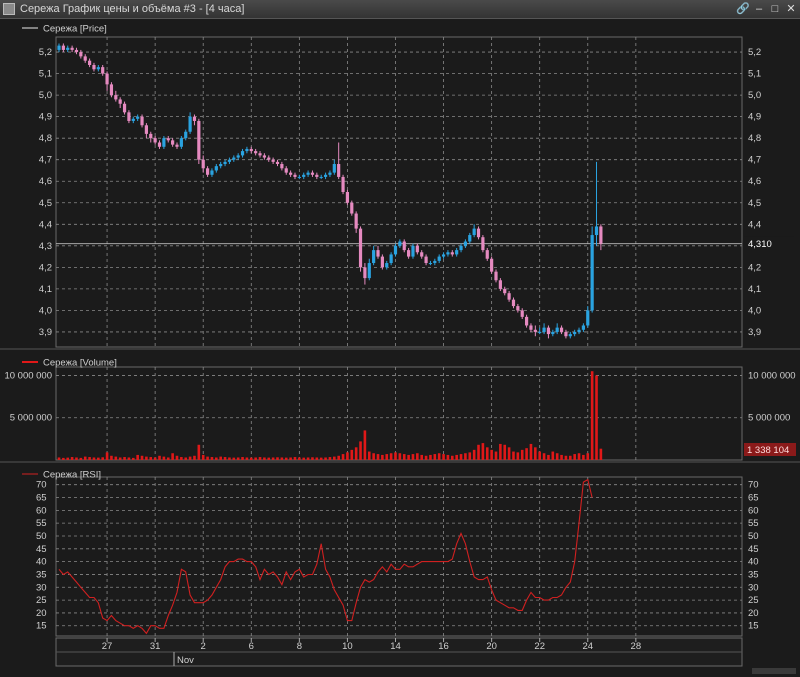 Image resolution: width=800 pixels, height=677 pixels. I want to click on rsi-left-tick-label: 40, so click(41, 562).